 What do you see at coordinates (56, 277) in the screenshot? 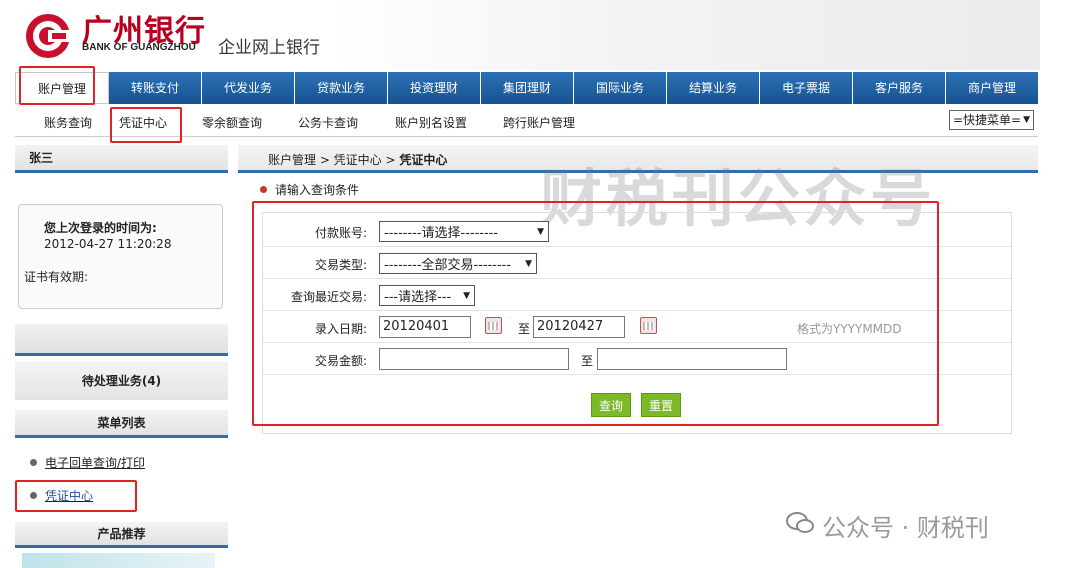
I see `cert-valid-label: 证书有效期:` at bounding box center [56, 277].